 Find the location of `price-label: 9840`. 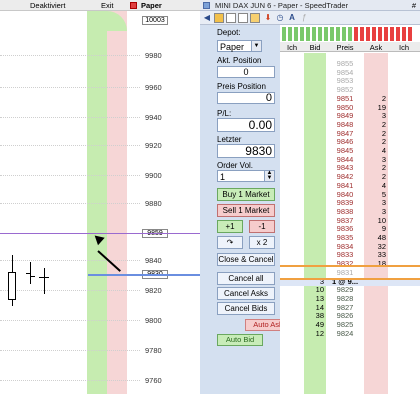

price-label: 9840 is located at coordinates (153, 260).